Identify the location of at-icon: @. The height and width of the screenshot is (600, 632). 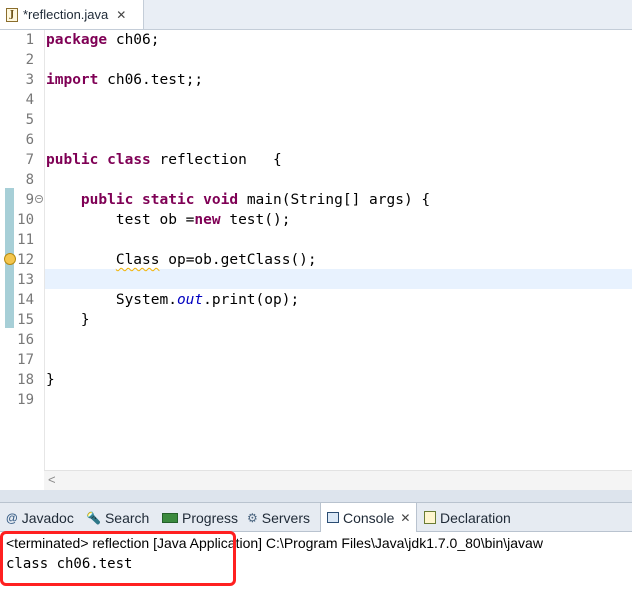
(12, 517).